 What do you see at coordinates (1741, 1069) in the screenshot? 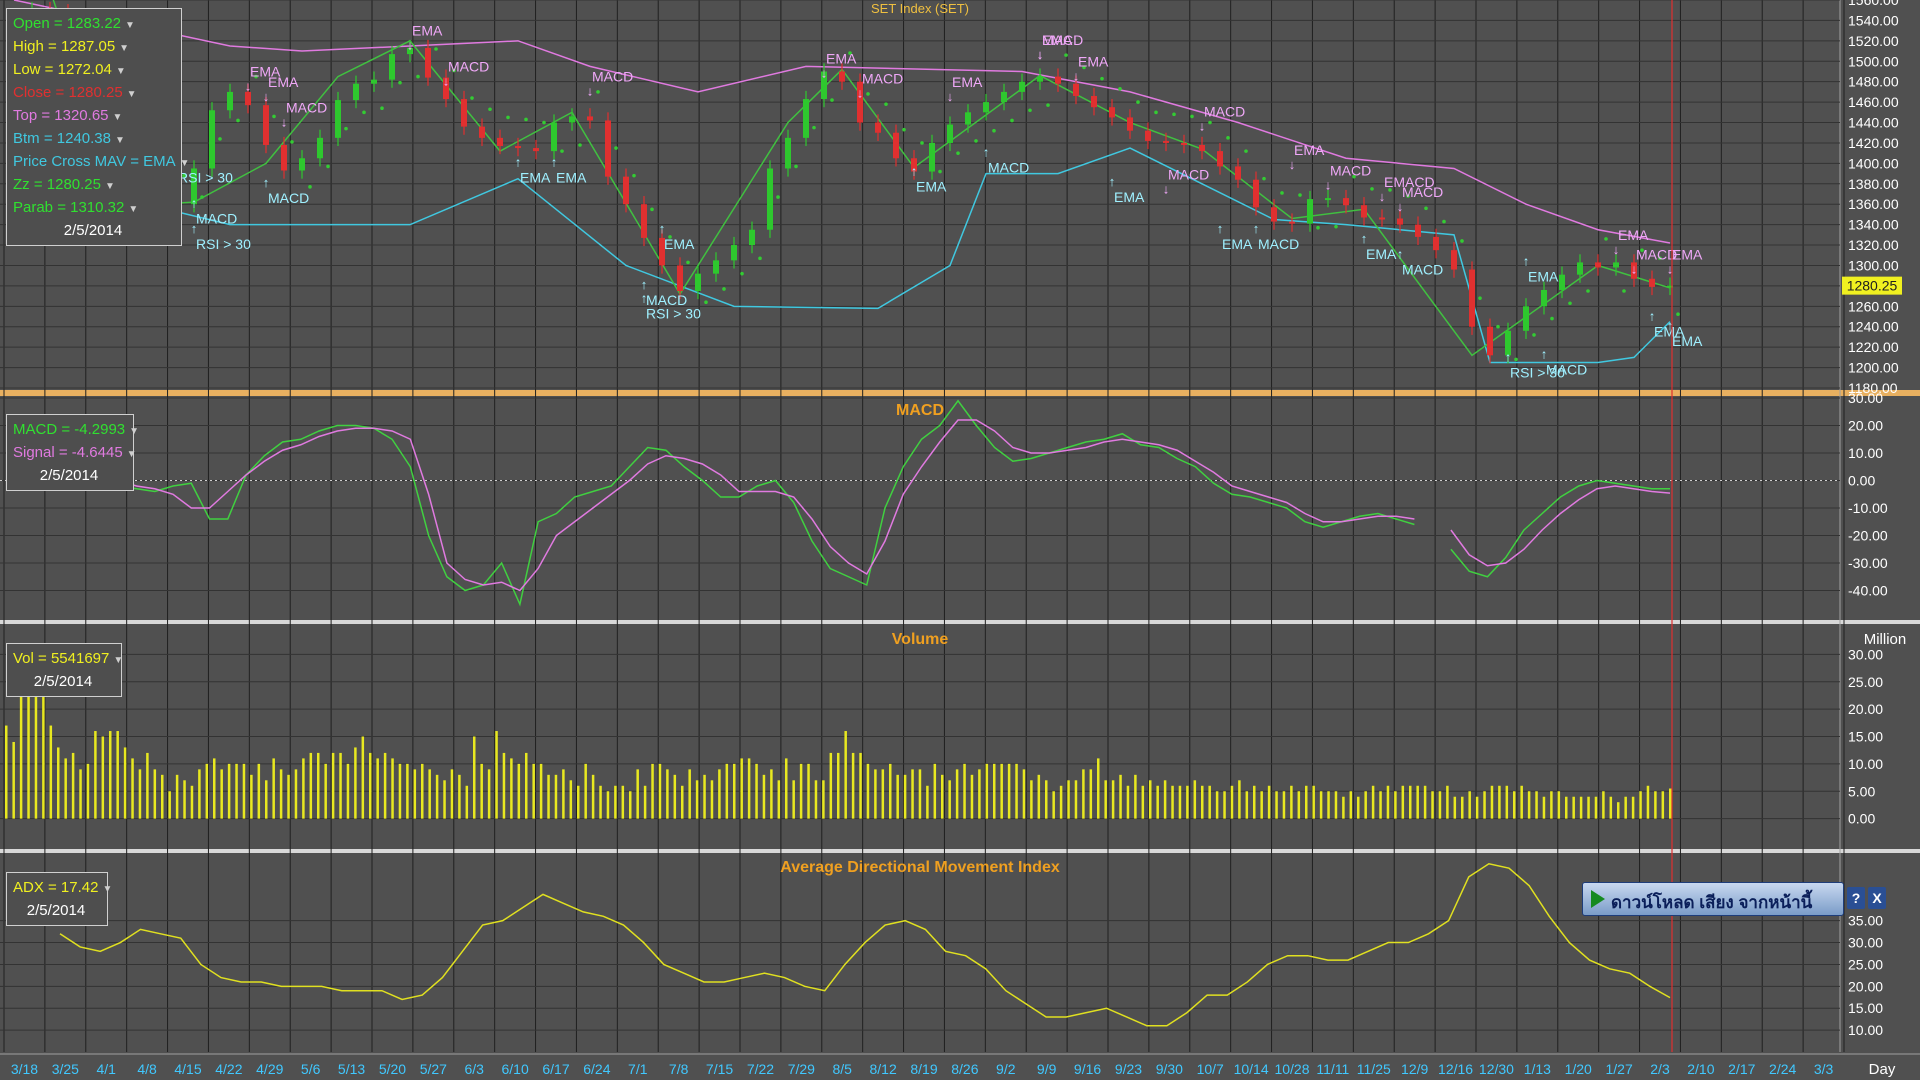
I see `x-axis-tick-label: 2/17` at bounding box center [1741, 1069].